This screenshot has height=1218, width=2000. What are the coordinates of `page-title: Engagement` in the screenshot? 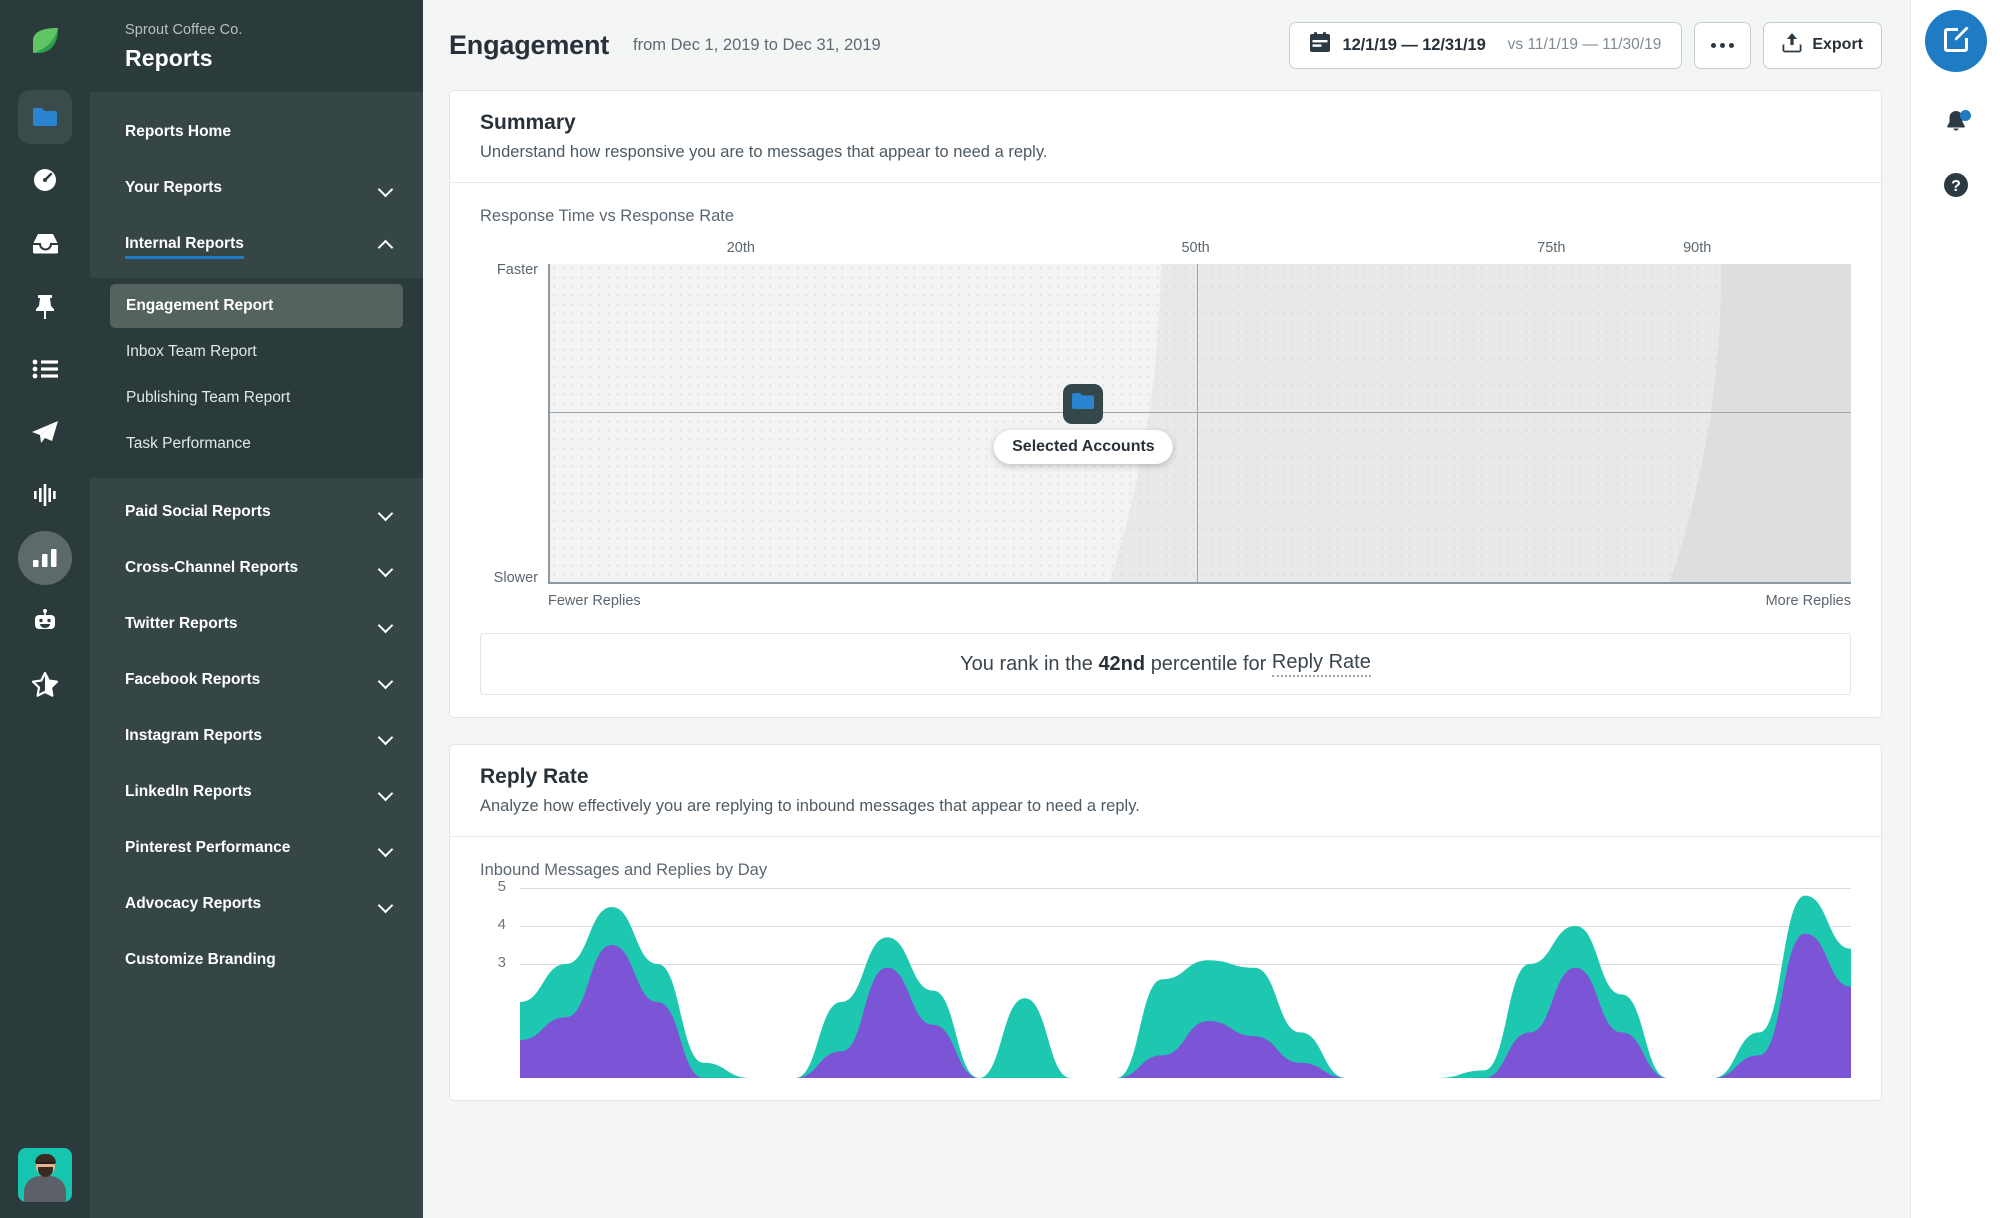 It's located at (529, 44).